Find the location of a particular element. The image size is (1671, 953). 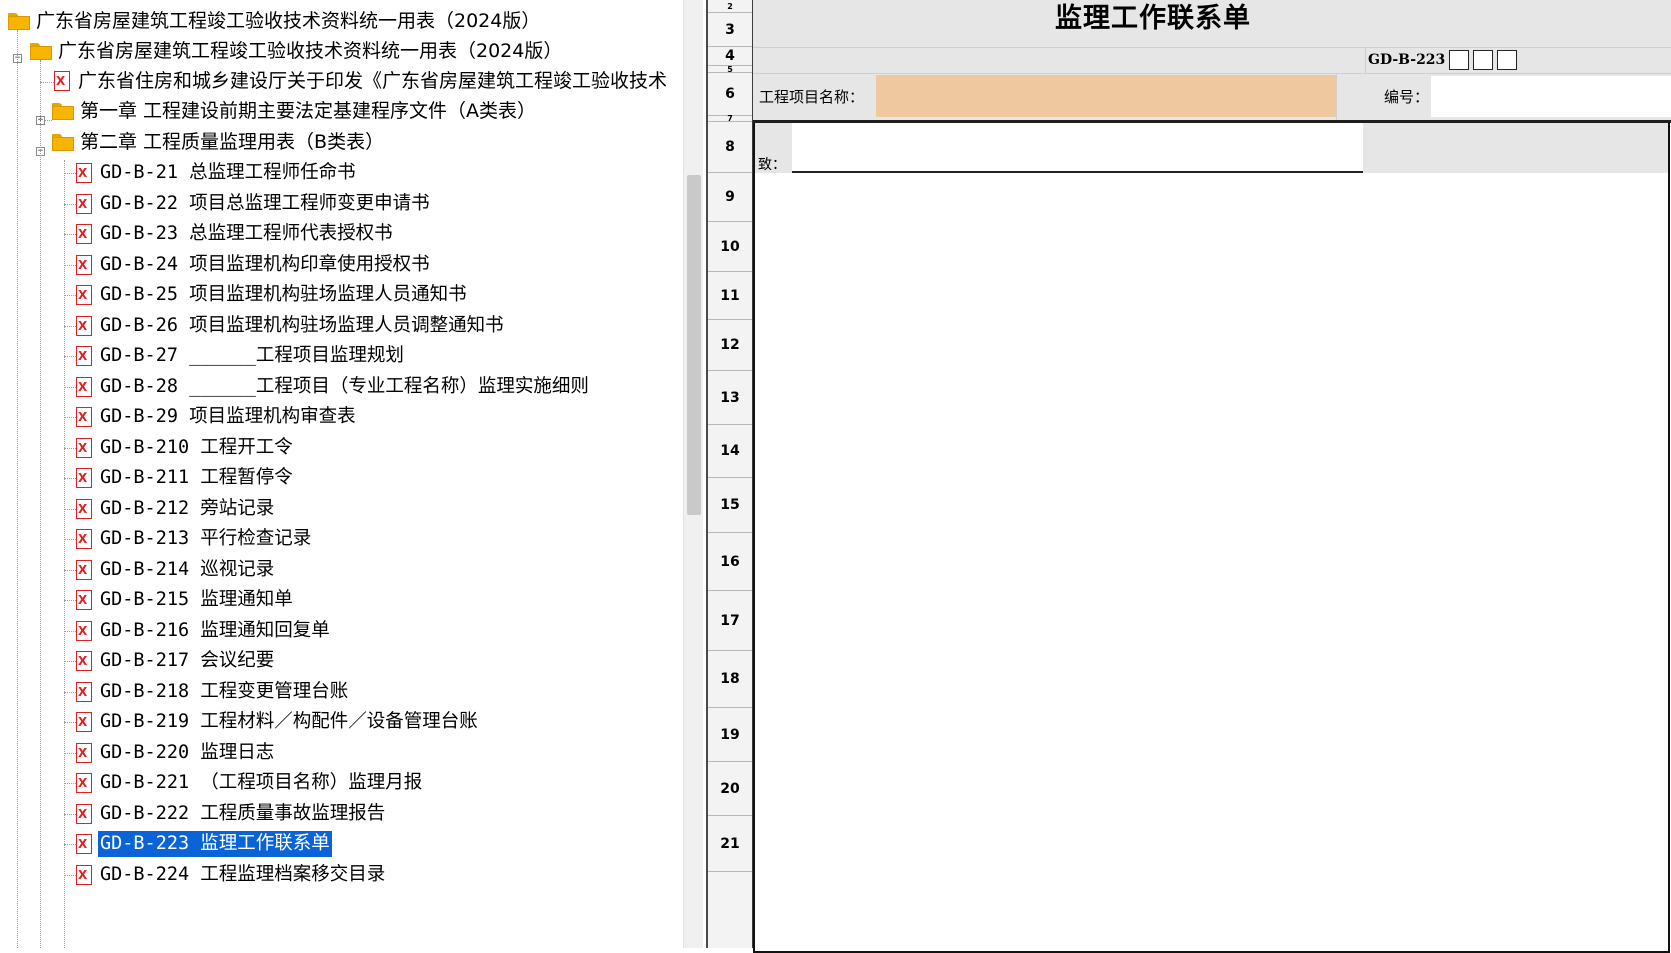

tree-scrollbar is located at coordinates (693, 474).